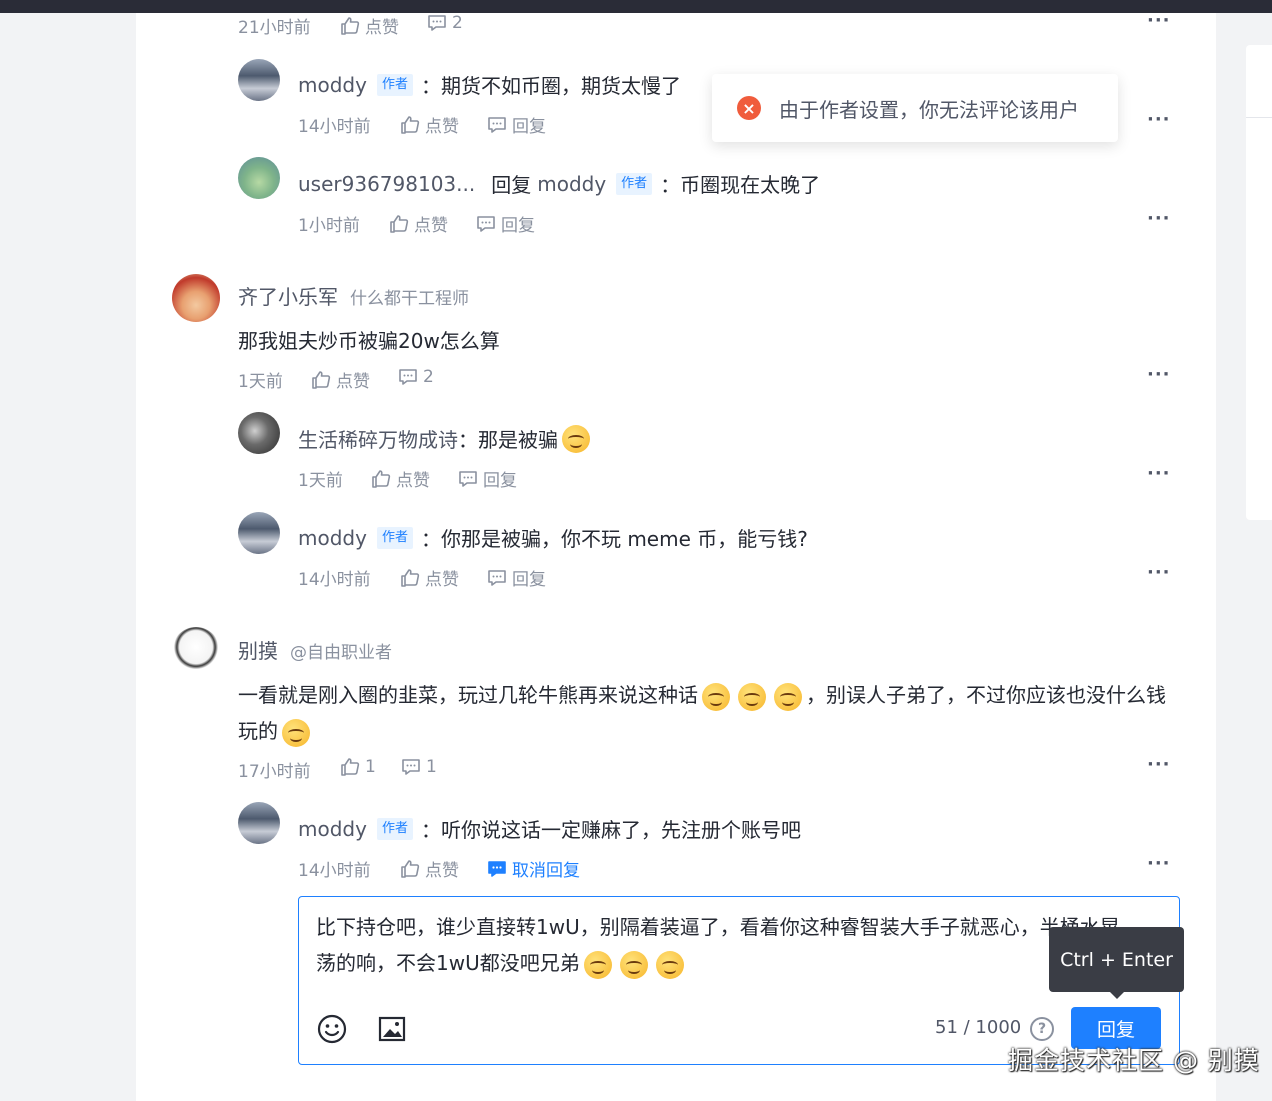  I want to click on comment-time: 17小时前, so click(274, 772).